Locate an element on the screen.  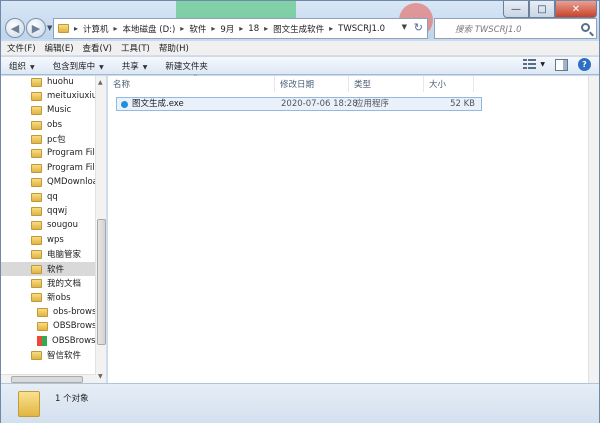
help-icon: ? is located at coordinates (584, 64).